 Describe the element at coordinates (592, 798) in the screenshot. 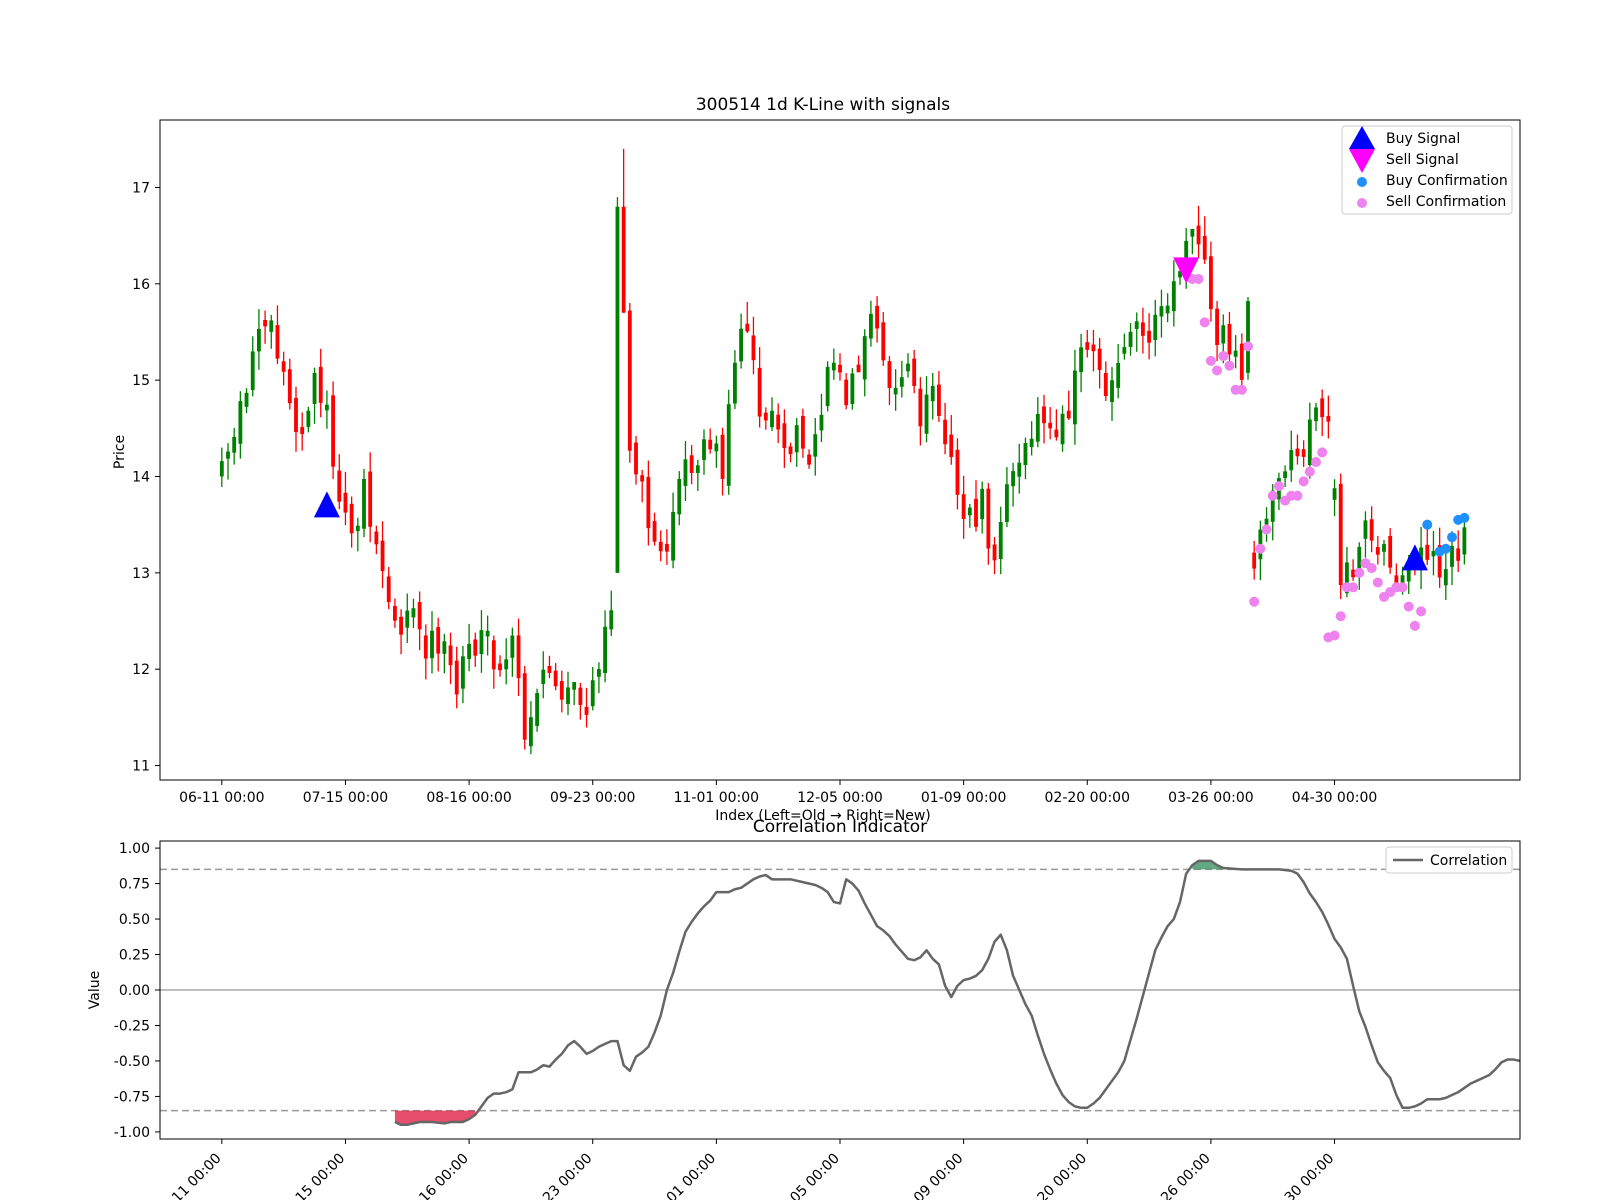

I see `kline-x-tick-label: 09-23 00:00` at that location.